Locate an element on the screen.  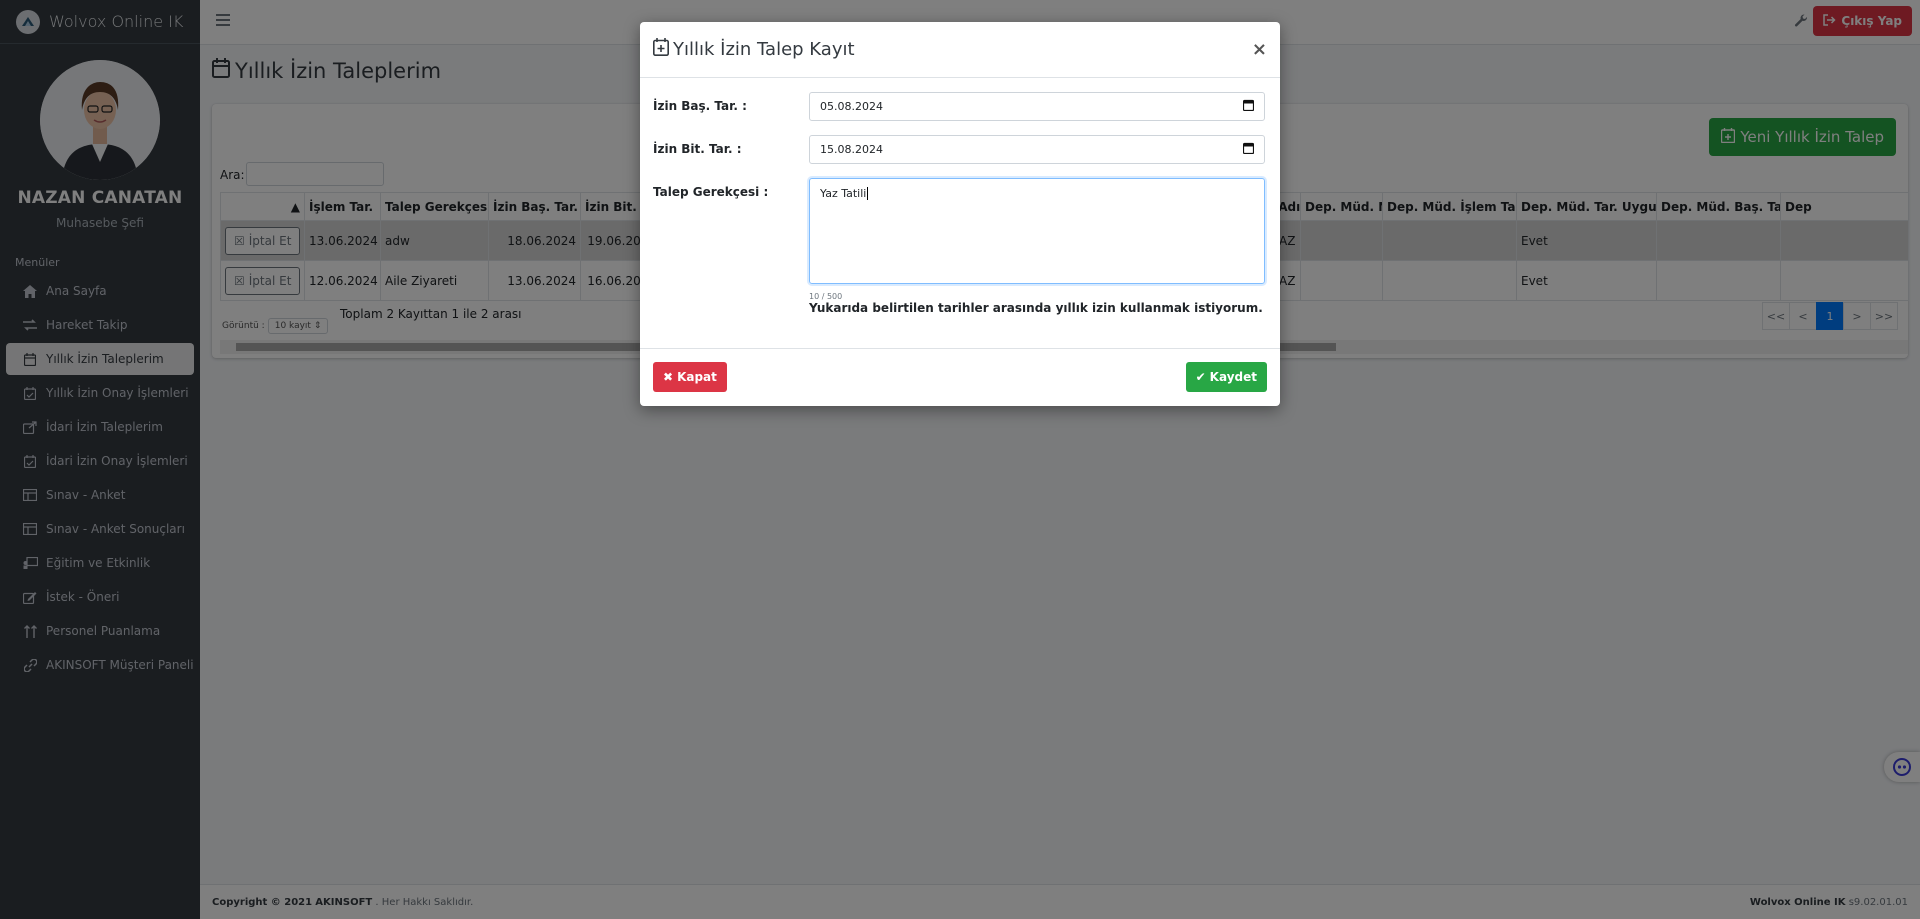
char-counter: 10 / 500 is located at coordinates (826, 296).